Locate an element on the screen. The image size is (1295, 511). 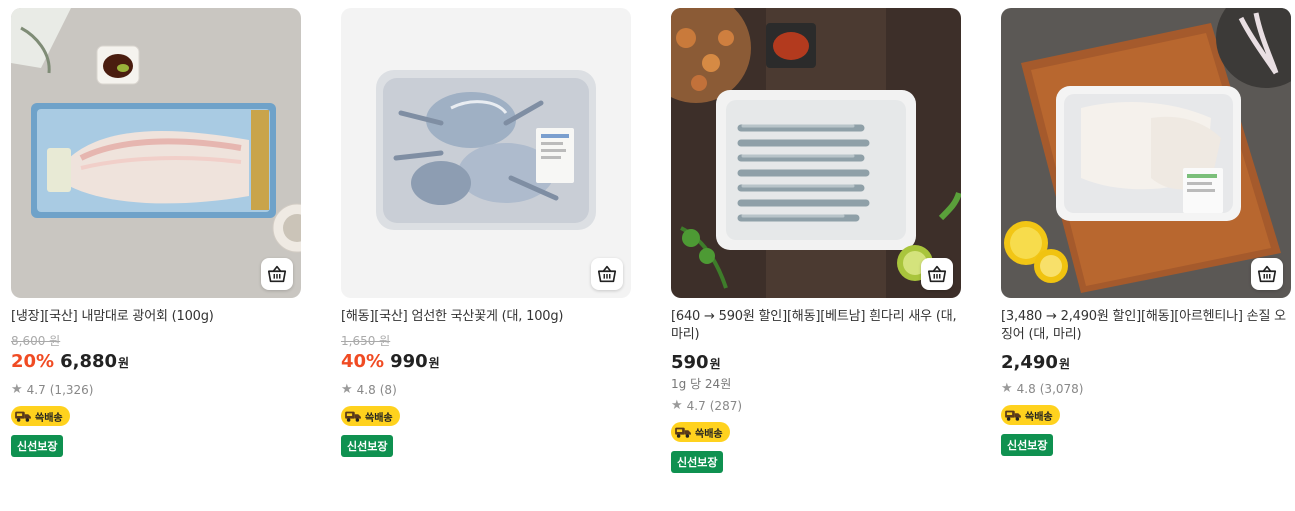
review-count: (3,078) is located at coordinates (1061, 388).